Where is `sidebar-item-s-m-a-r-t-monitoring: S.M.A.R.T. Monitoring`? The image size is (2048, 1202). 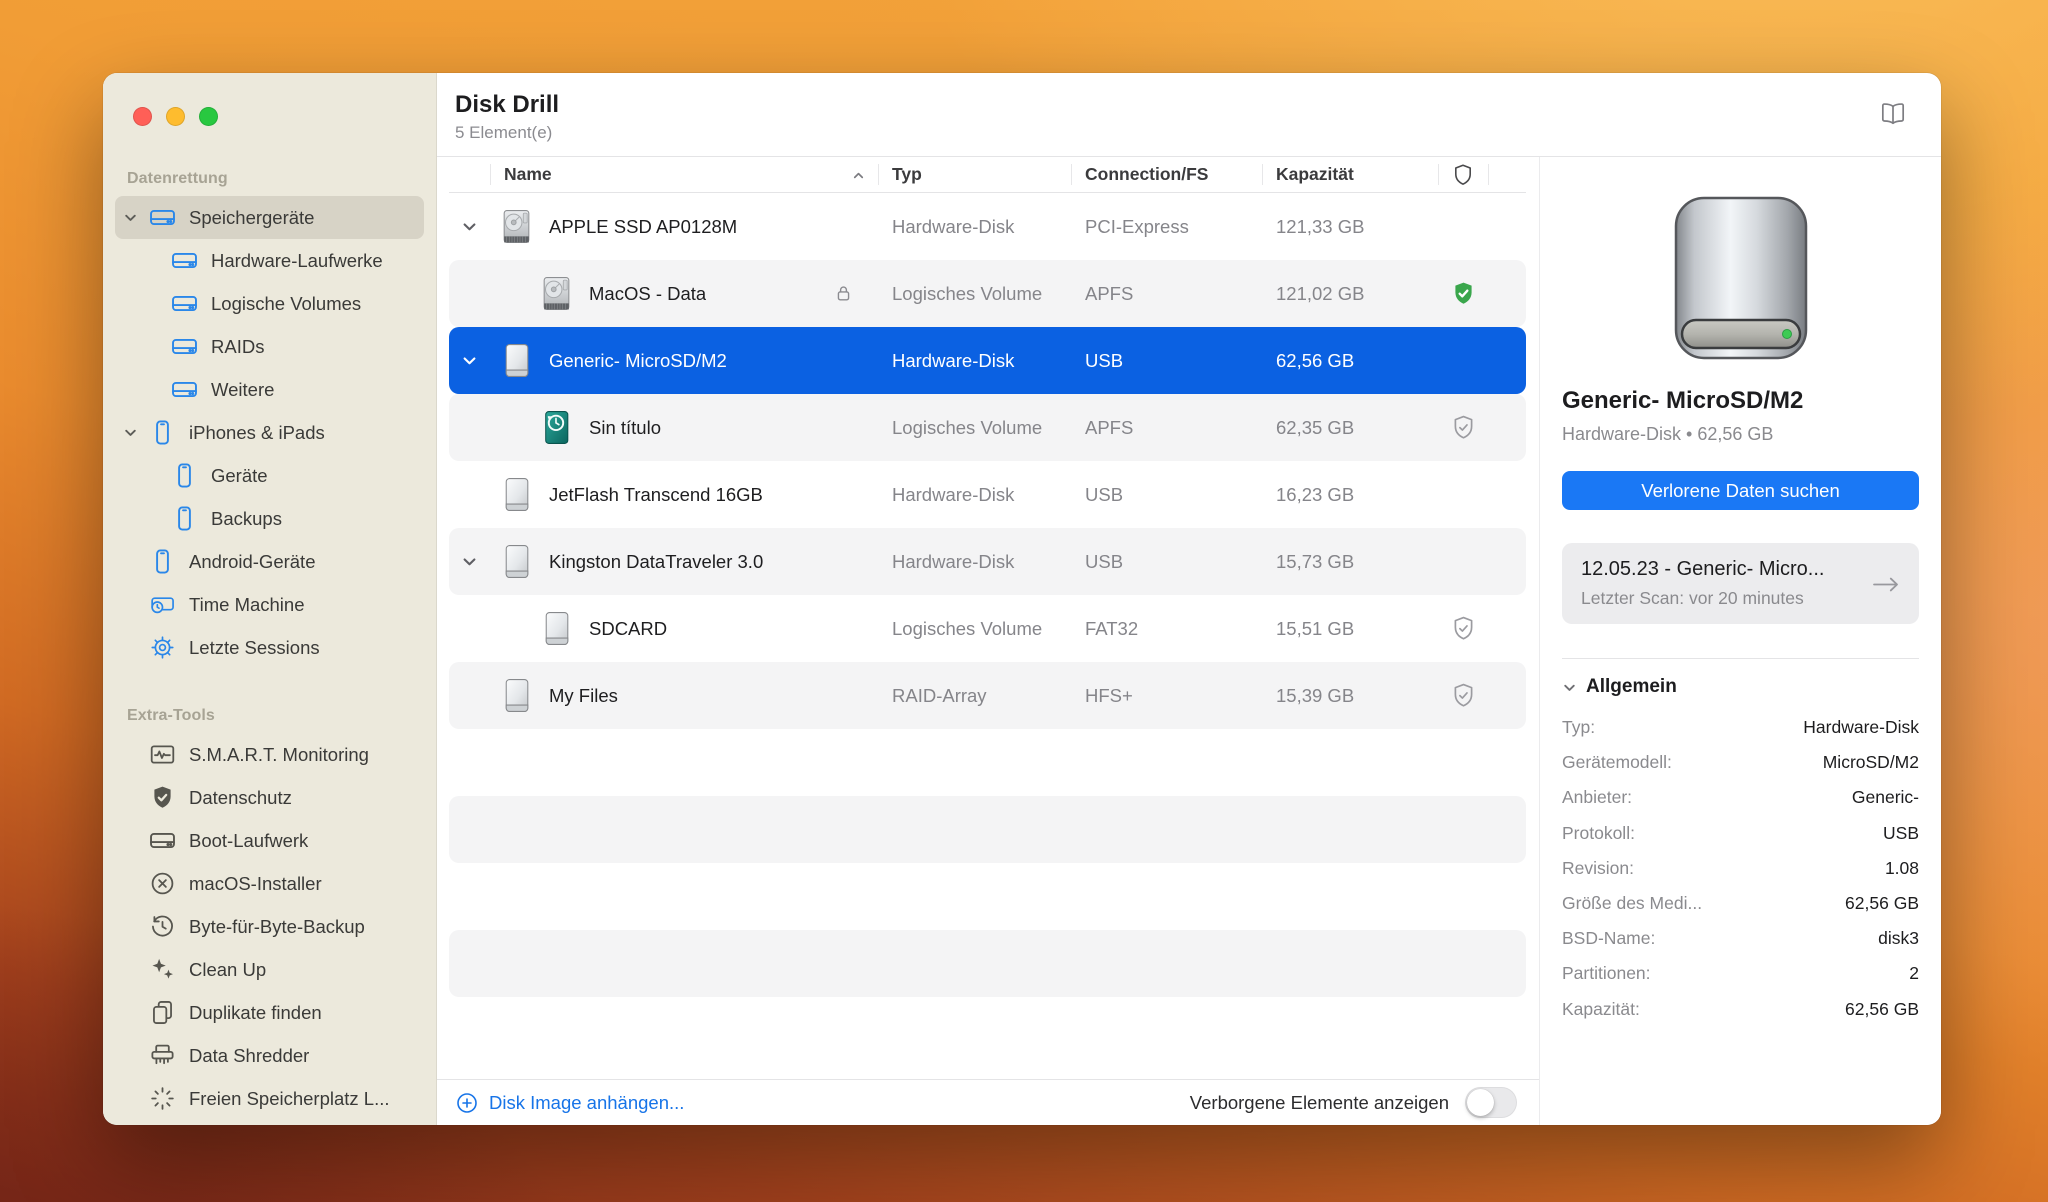 sidebar-item-s-m-a-r-t-monitoring: S.M.A.R.T. Monitoring is located at coordinates (269, 754).